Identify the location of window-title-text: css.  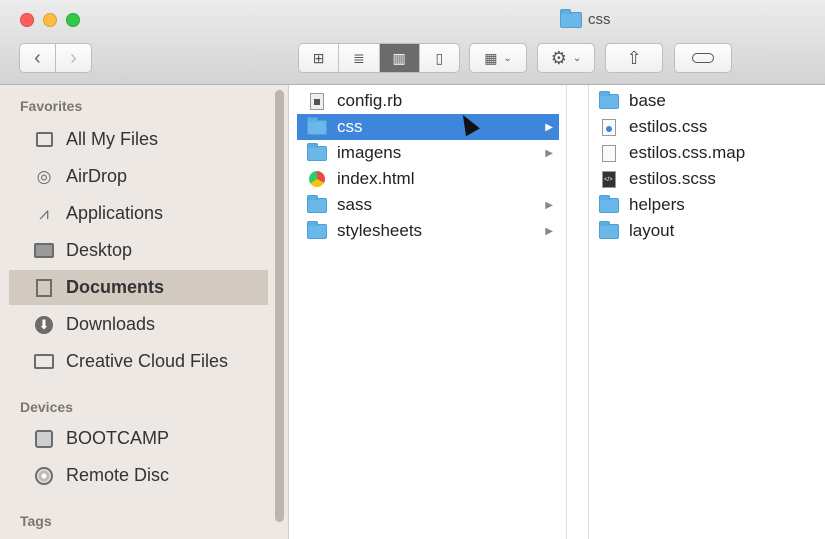
(599, 19).